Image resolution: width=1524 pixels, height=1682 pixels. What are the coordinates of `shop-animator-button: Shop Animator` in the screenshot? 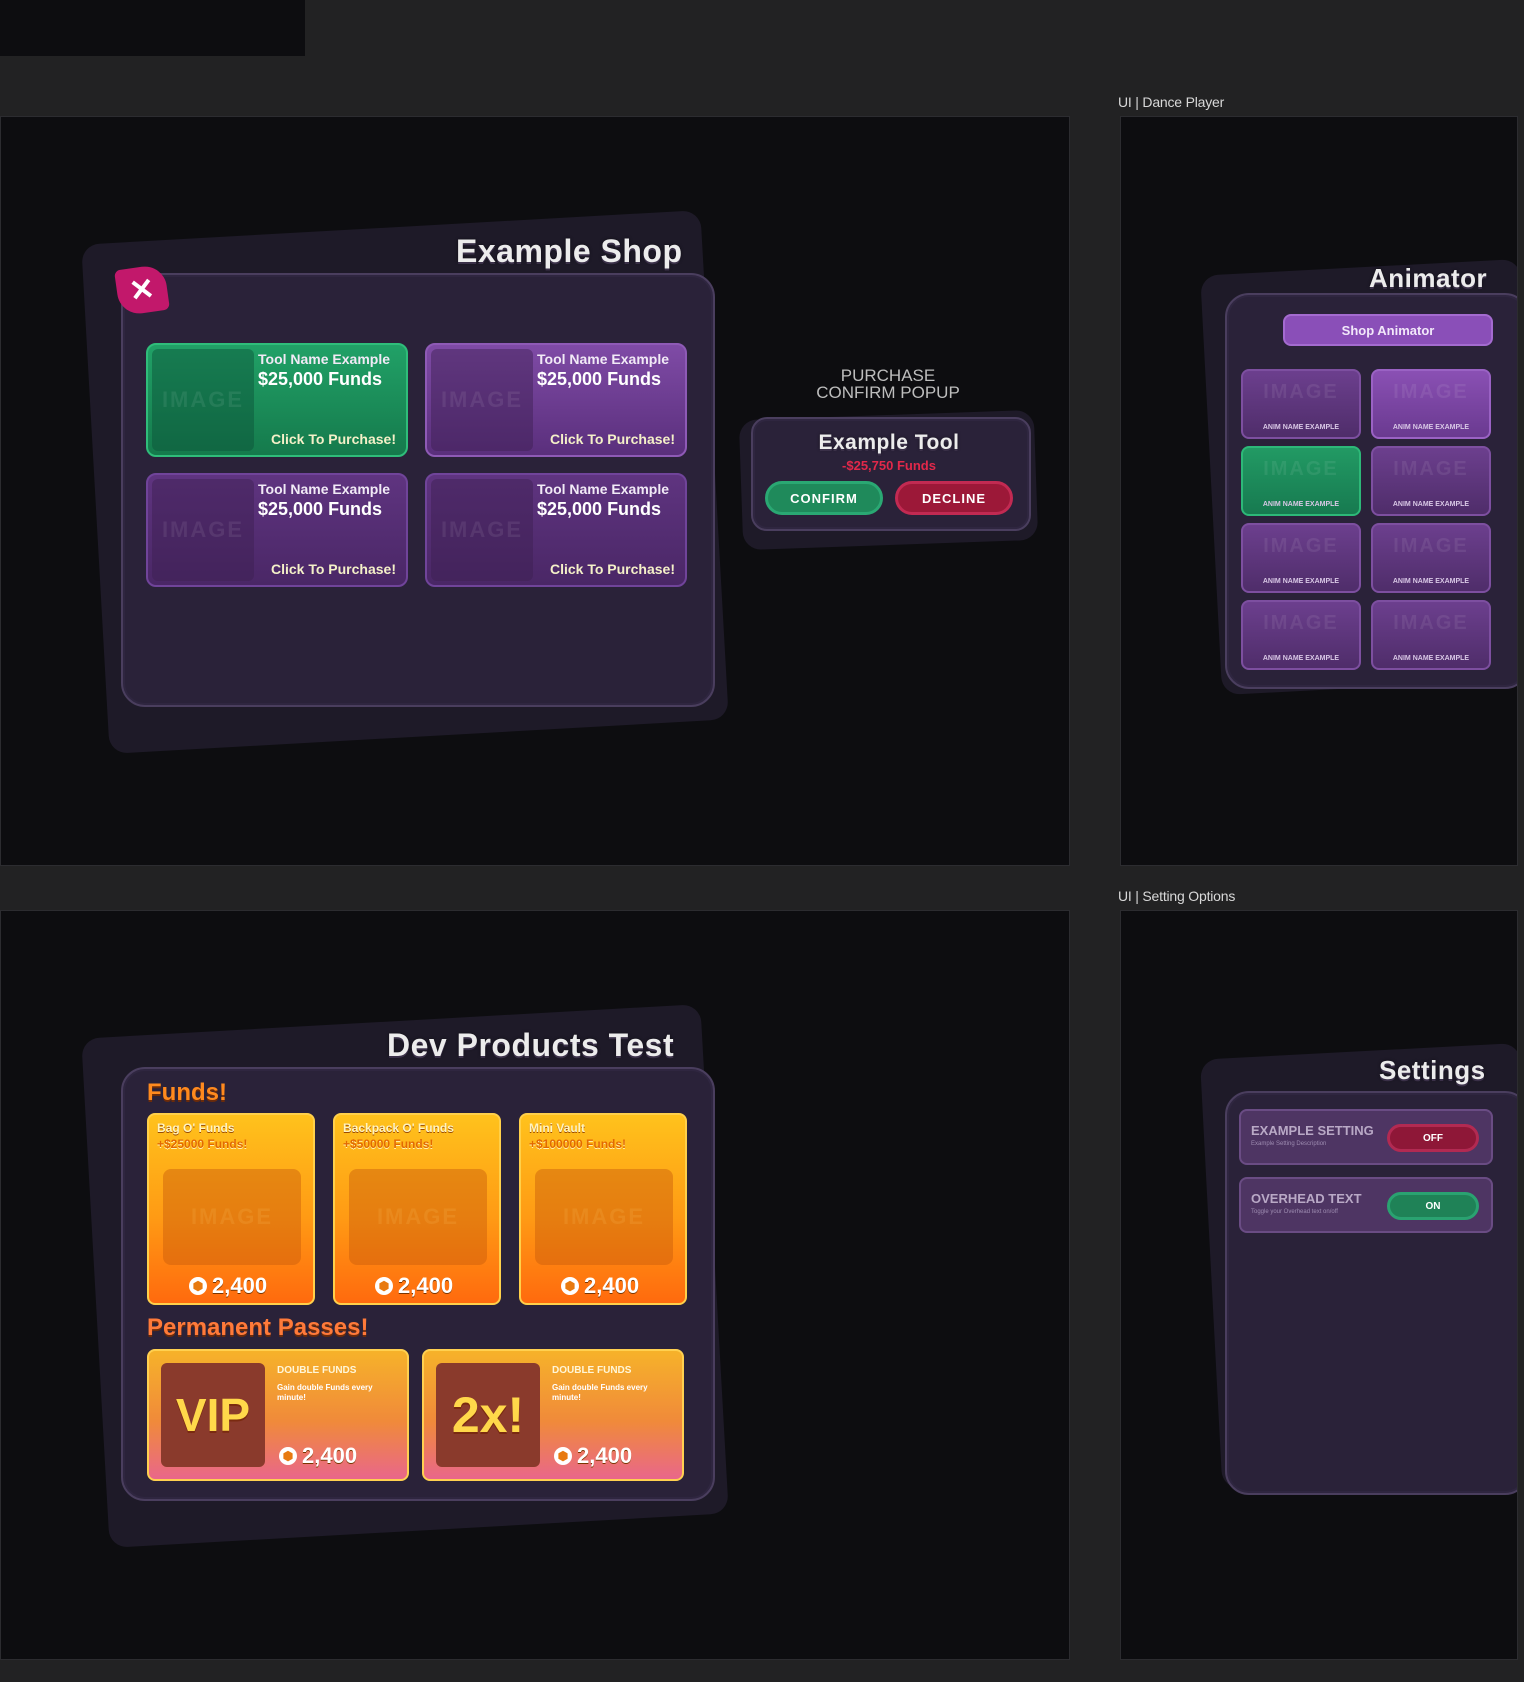 It's located at (1388, 330).